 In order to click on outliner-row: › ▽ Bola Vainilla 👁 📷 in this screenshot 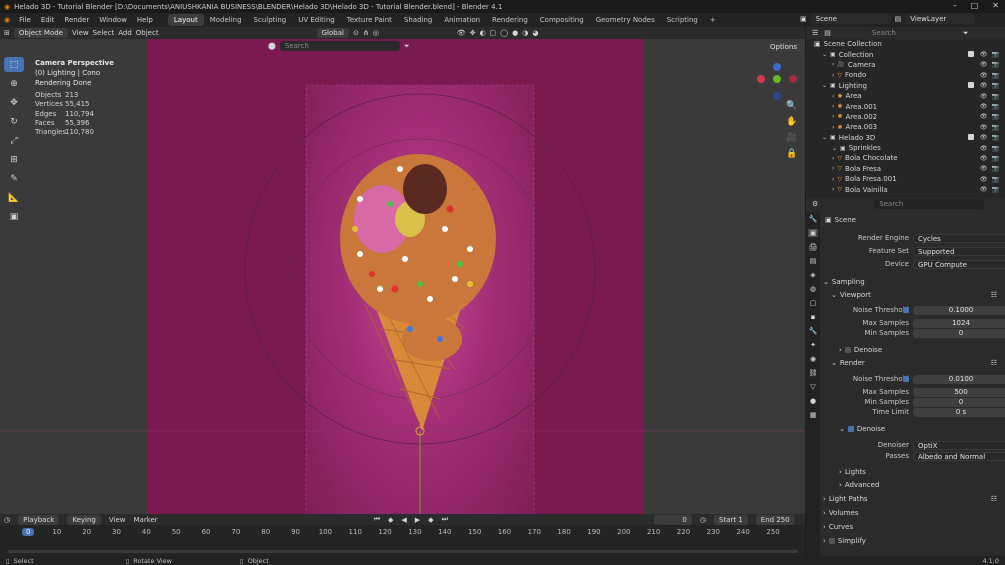, I will do `click(905, 189)`.